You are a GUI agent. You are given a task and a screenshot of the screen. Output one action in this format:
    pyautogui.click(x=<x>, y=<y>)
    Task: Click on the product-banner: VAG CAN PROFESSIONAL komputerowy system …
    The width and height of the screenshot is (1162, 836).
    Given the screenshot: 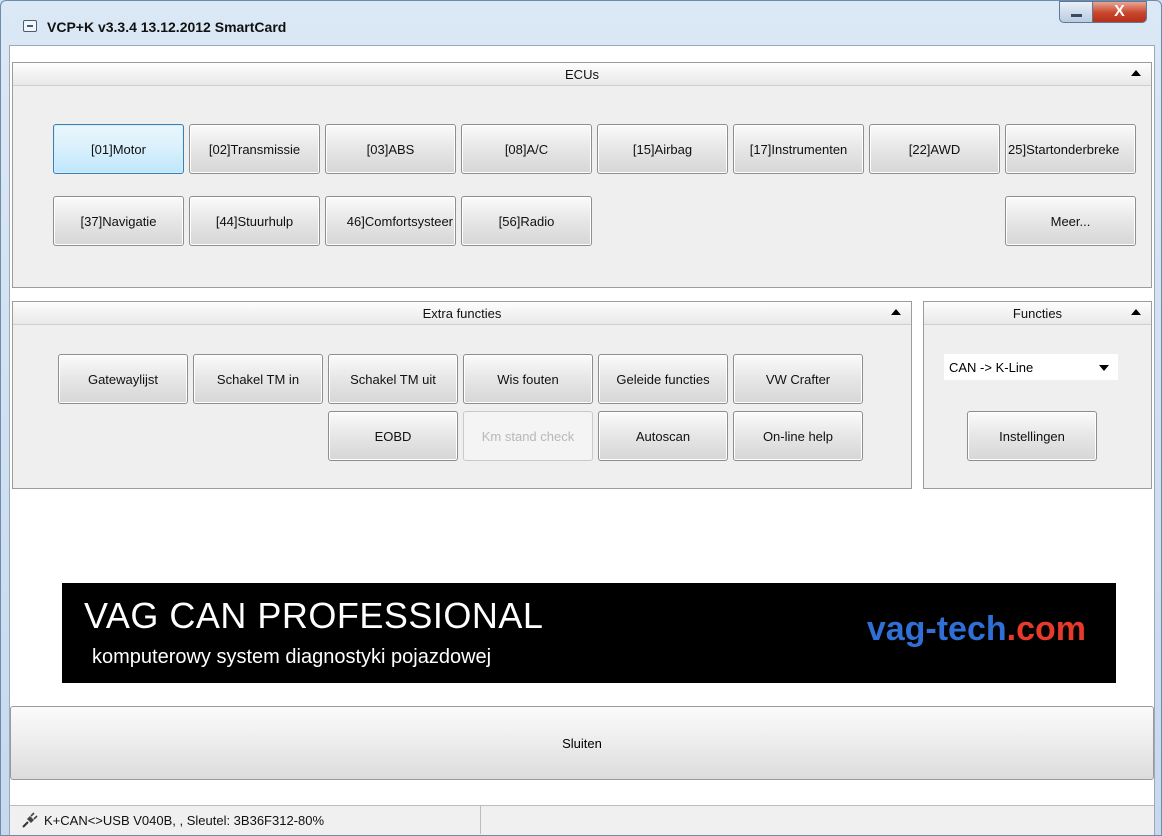 What is the action you would take?
    pyautogui.click(x=589, y=633)
    